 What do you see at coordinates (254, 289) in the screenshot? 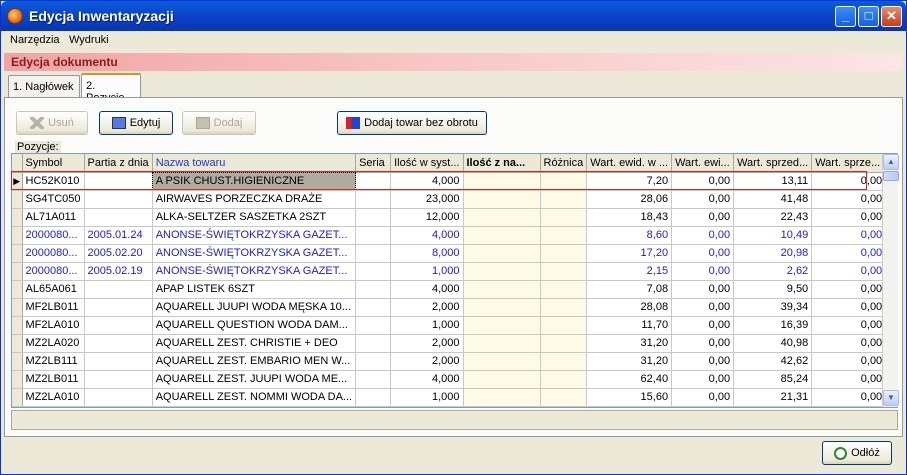
I see `cell-nazwa: APAP LISTEK 6SZT` at bounding box center [254, 289].